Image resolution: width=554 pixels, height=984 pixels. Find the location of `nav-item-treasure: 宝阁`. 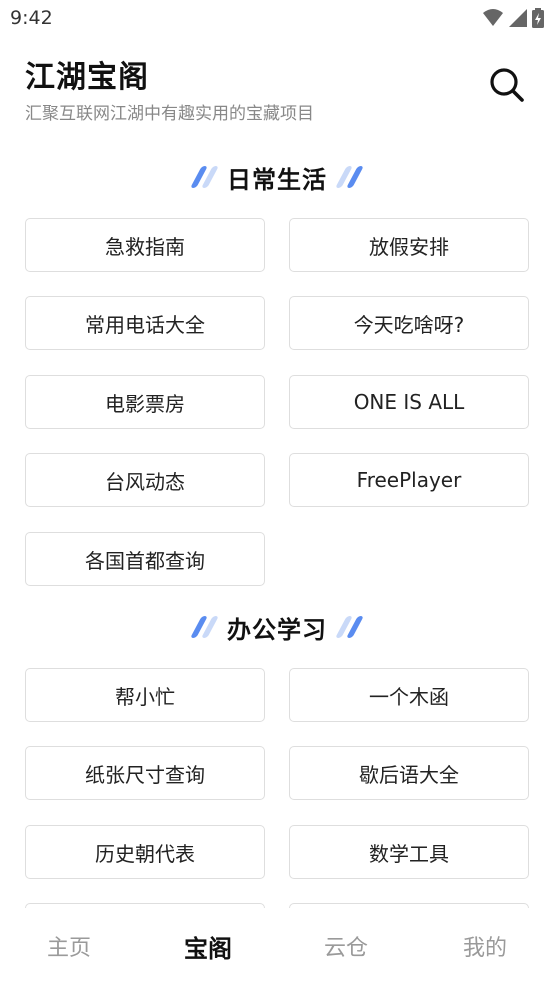

nav-item-treasure: 宝阁 is located at coordinates (208, 946).